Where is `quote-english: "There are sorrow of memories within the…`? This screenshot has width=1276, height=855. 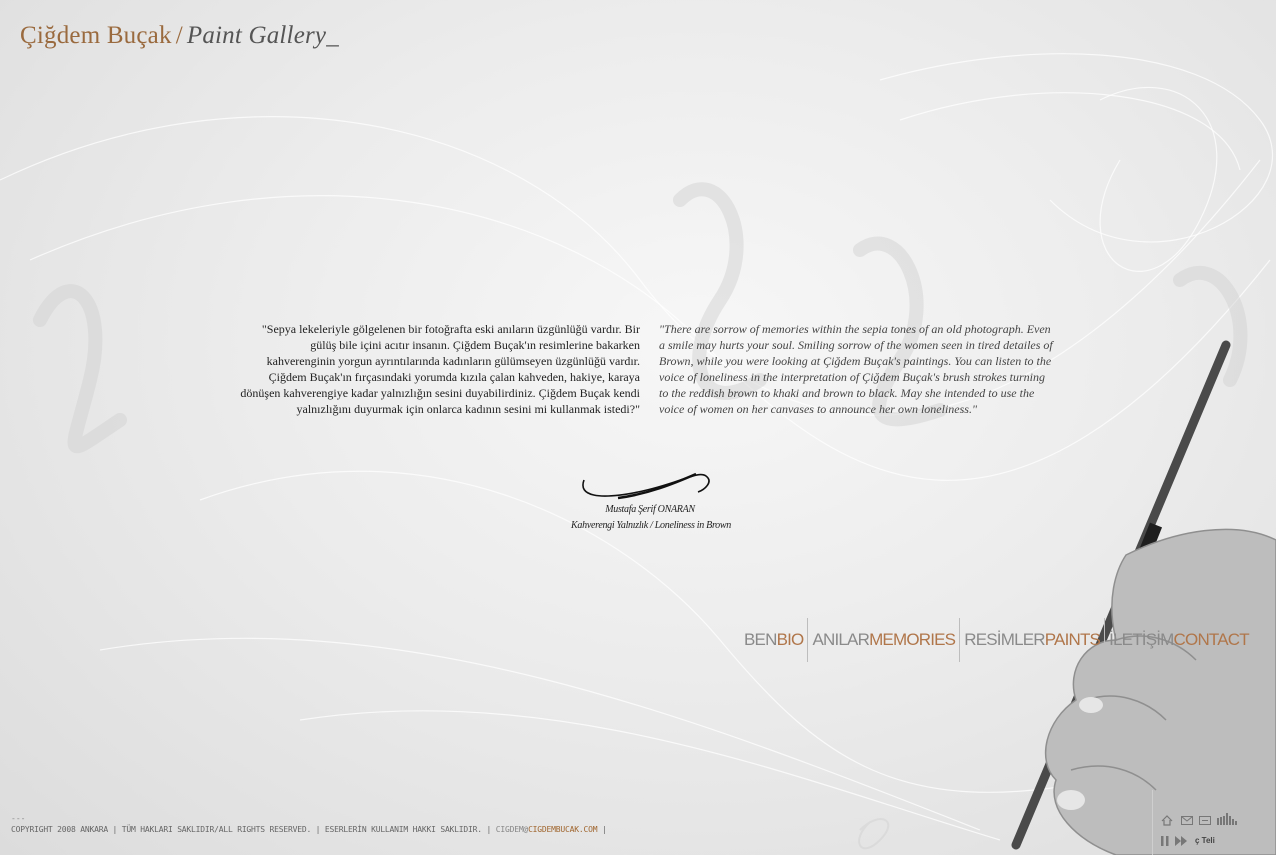 quote-english: "There are sorrow of memories within the… is located at coordinates (856, 369).